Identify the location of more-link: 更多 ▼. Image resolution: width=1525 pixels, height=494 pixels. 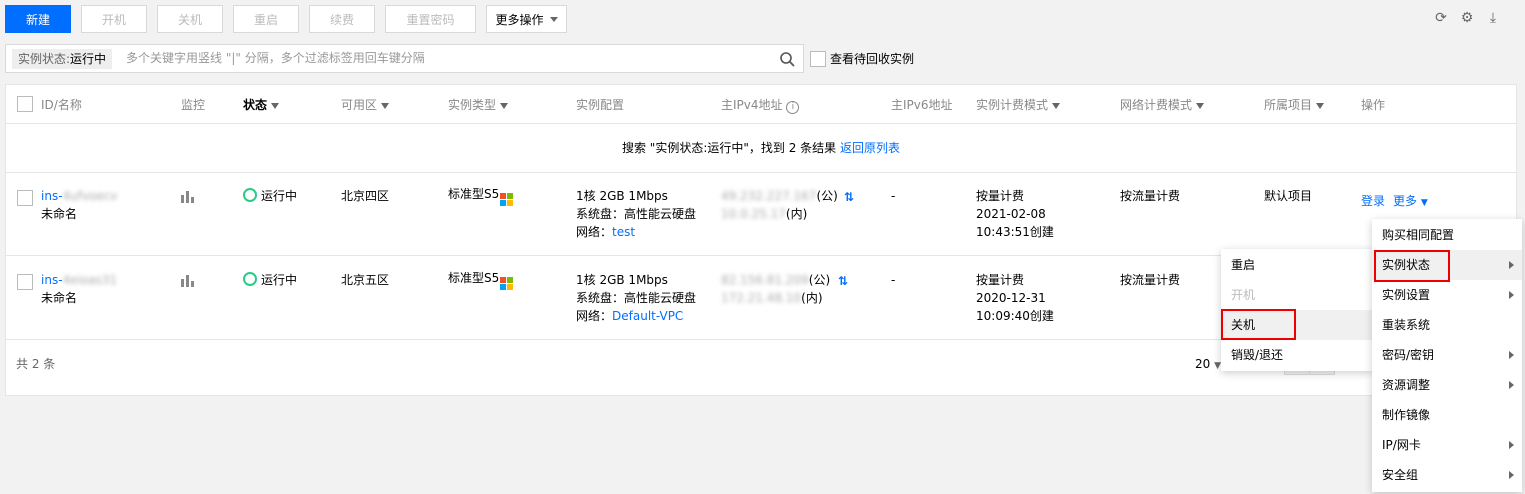
(1410, 202).